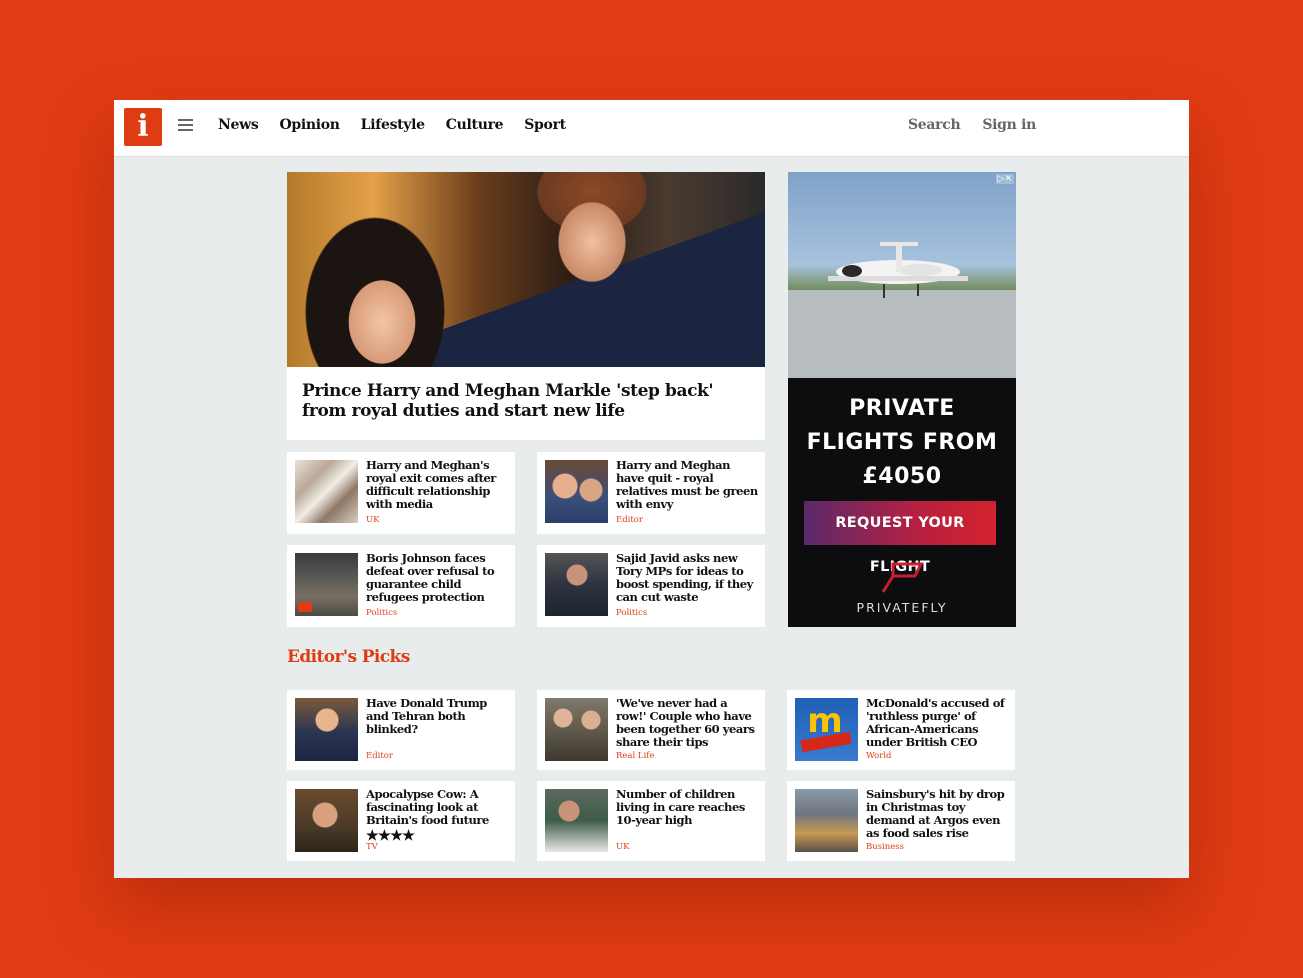 This screenshot has height=978, width=1303. I want to click on site-logo: i, so click(143, 127).